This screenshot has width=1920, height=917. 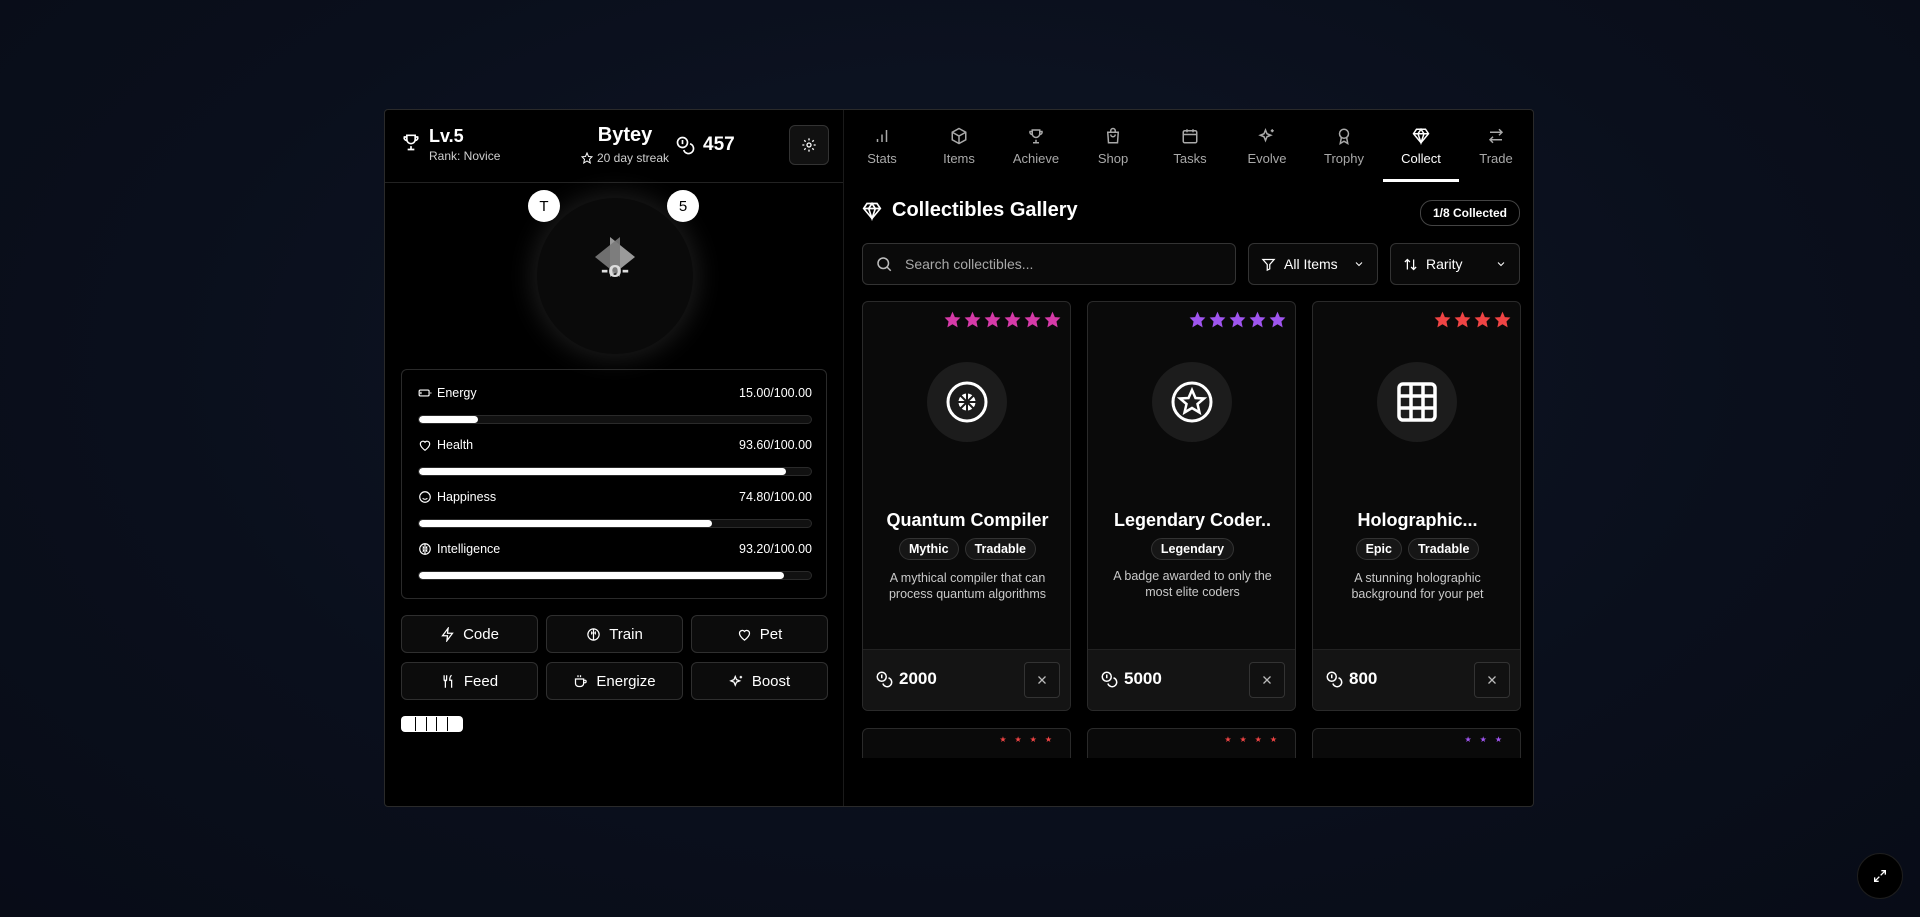 I want to click on gem-icon, so click(x=872, y=211).